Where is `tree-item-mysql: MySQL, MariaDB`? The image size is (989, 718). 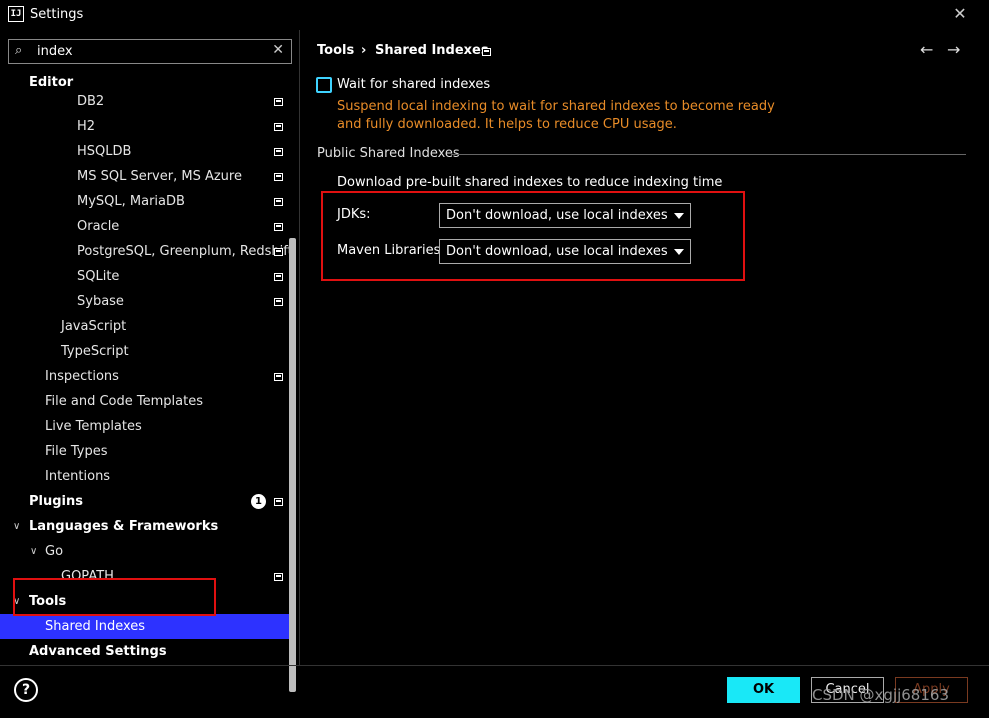
tree-item-mysql: MySQL, MariaDB is located at coordinates (145, 201).